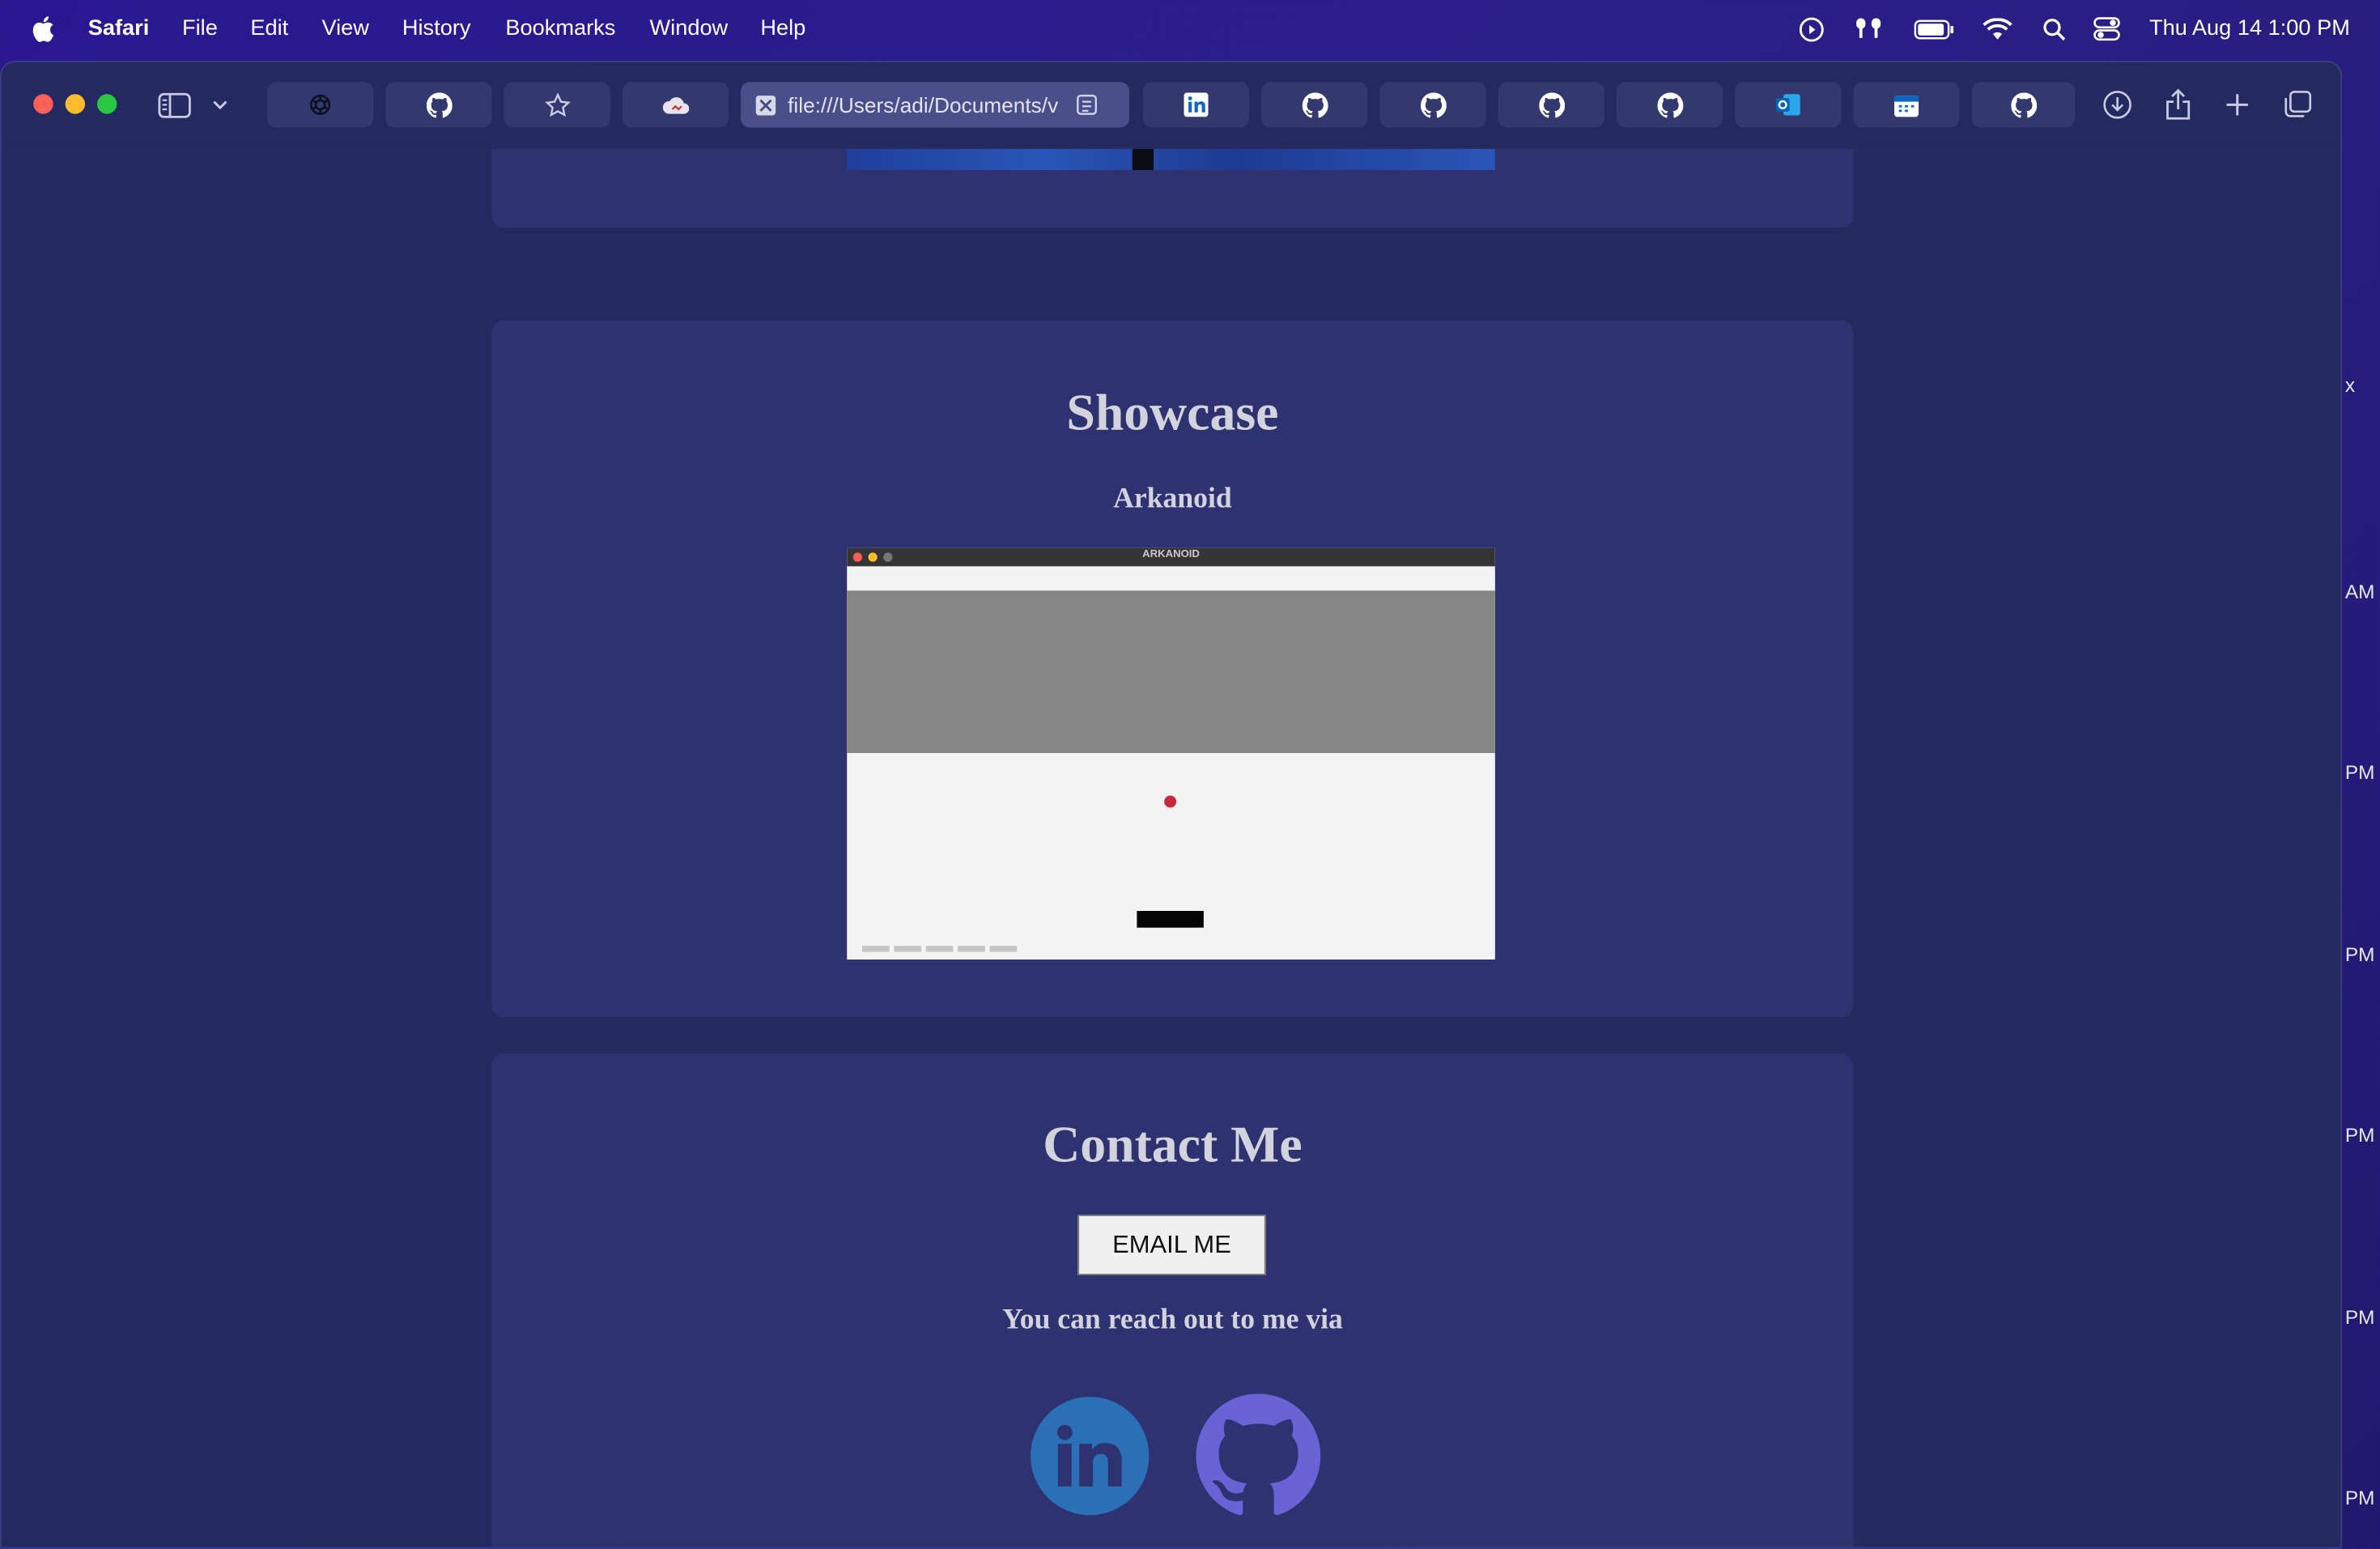 Image resolution: width=2380 pixels, height=1549 pixels. I want to click on linkedin-link, so click(1091, 1456).